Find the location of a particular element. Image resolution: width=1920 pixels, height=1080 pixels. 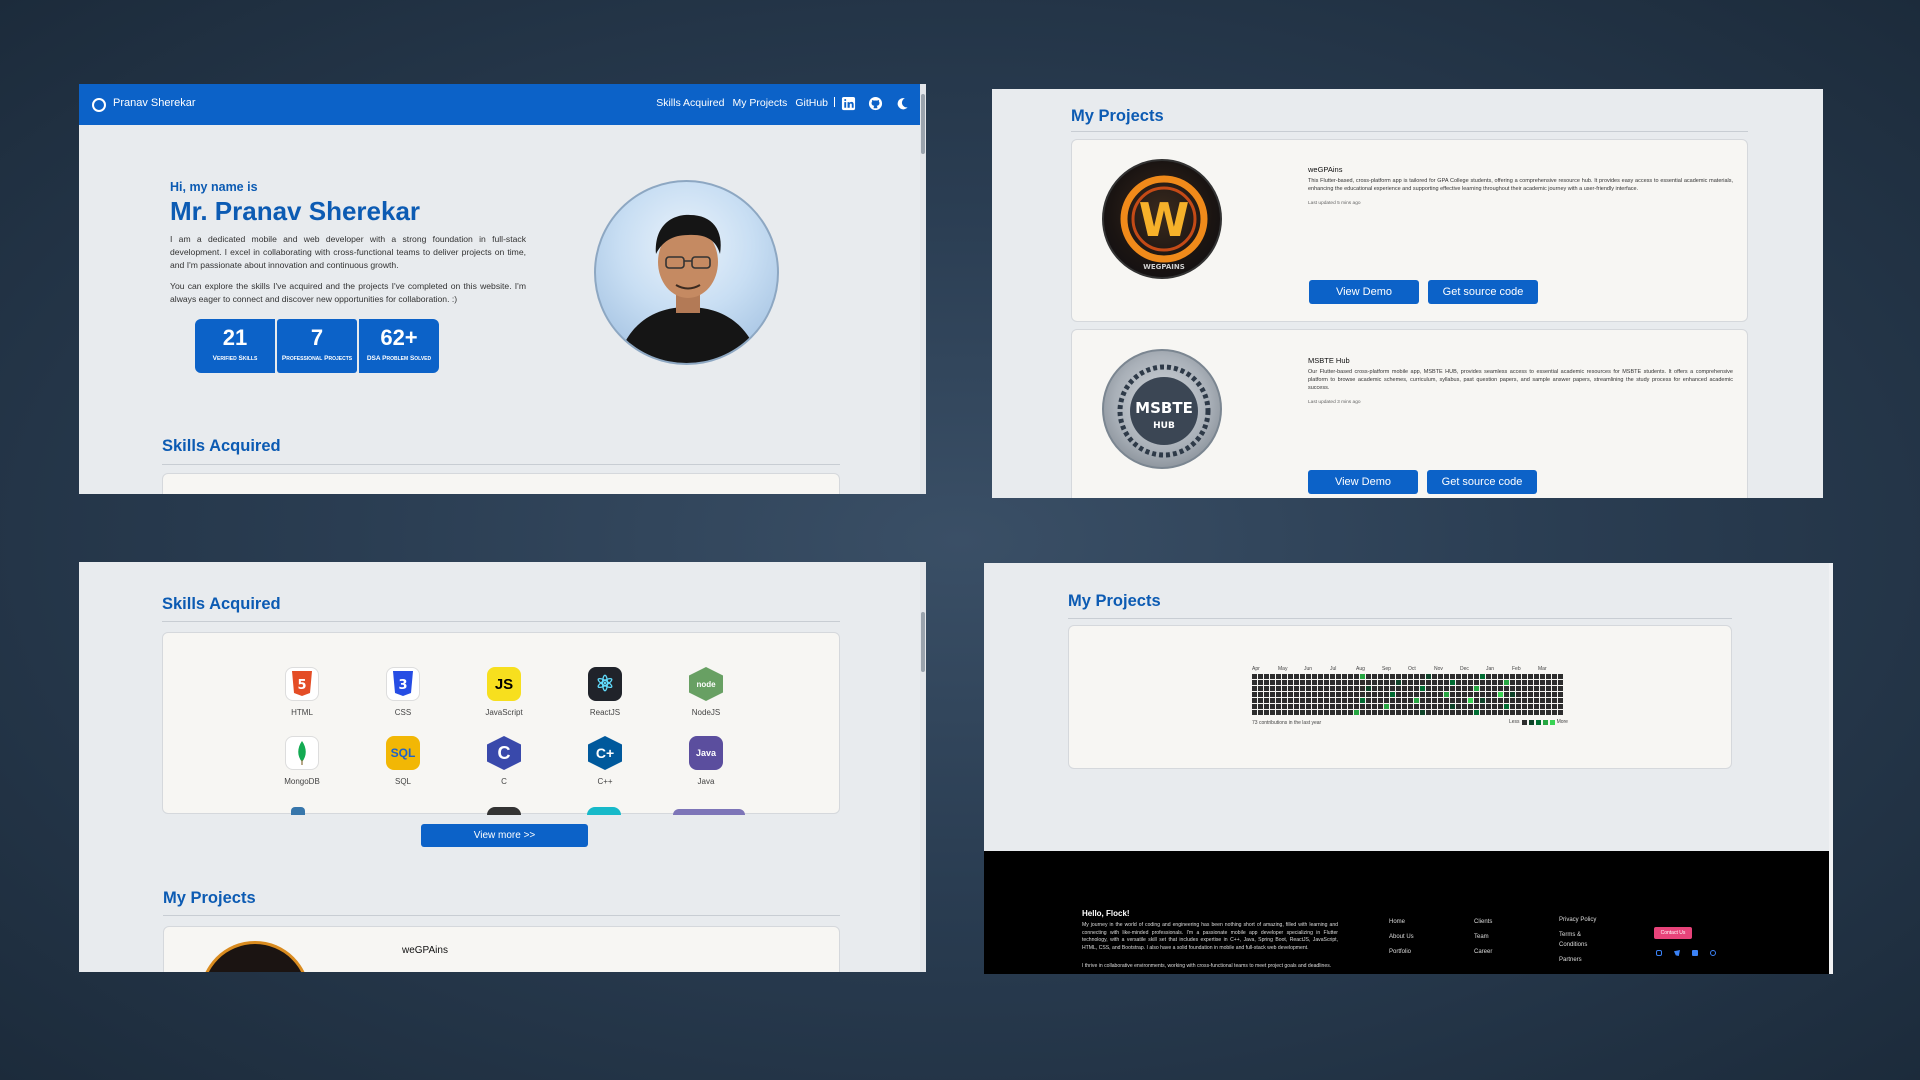

skill-label: SQL is located at coordinates (402, 781).